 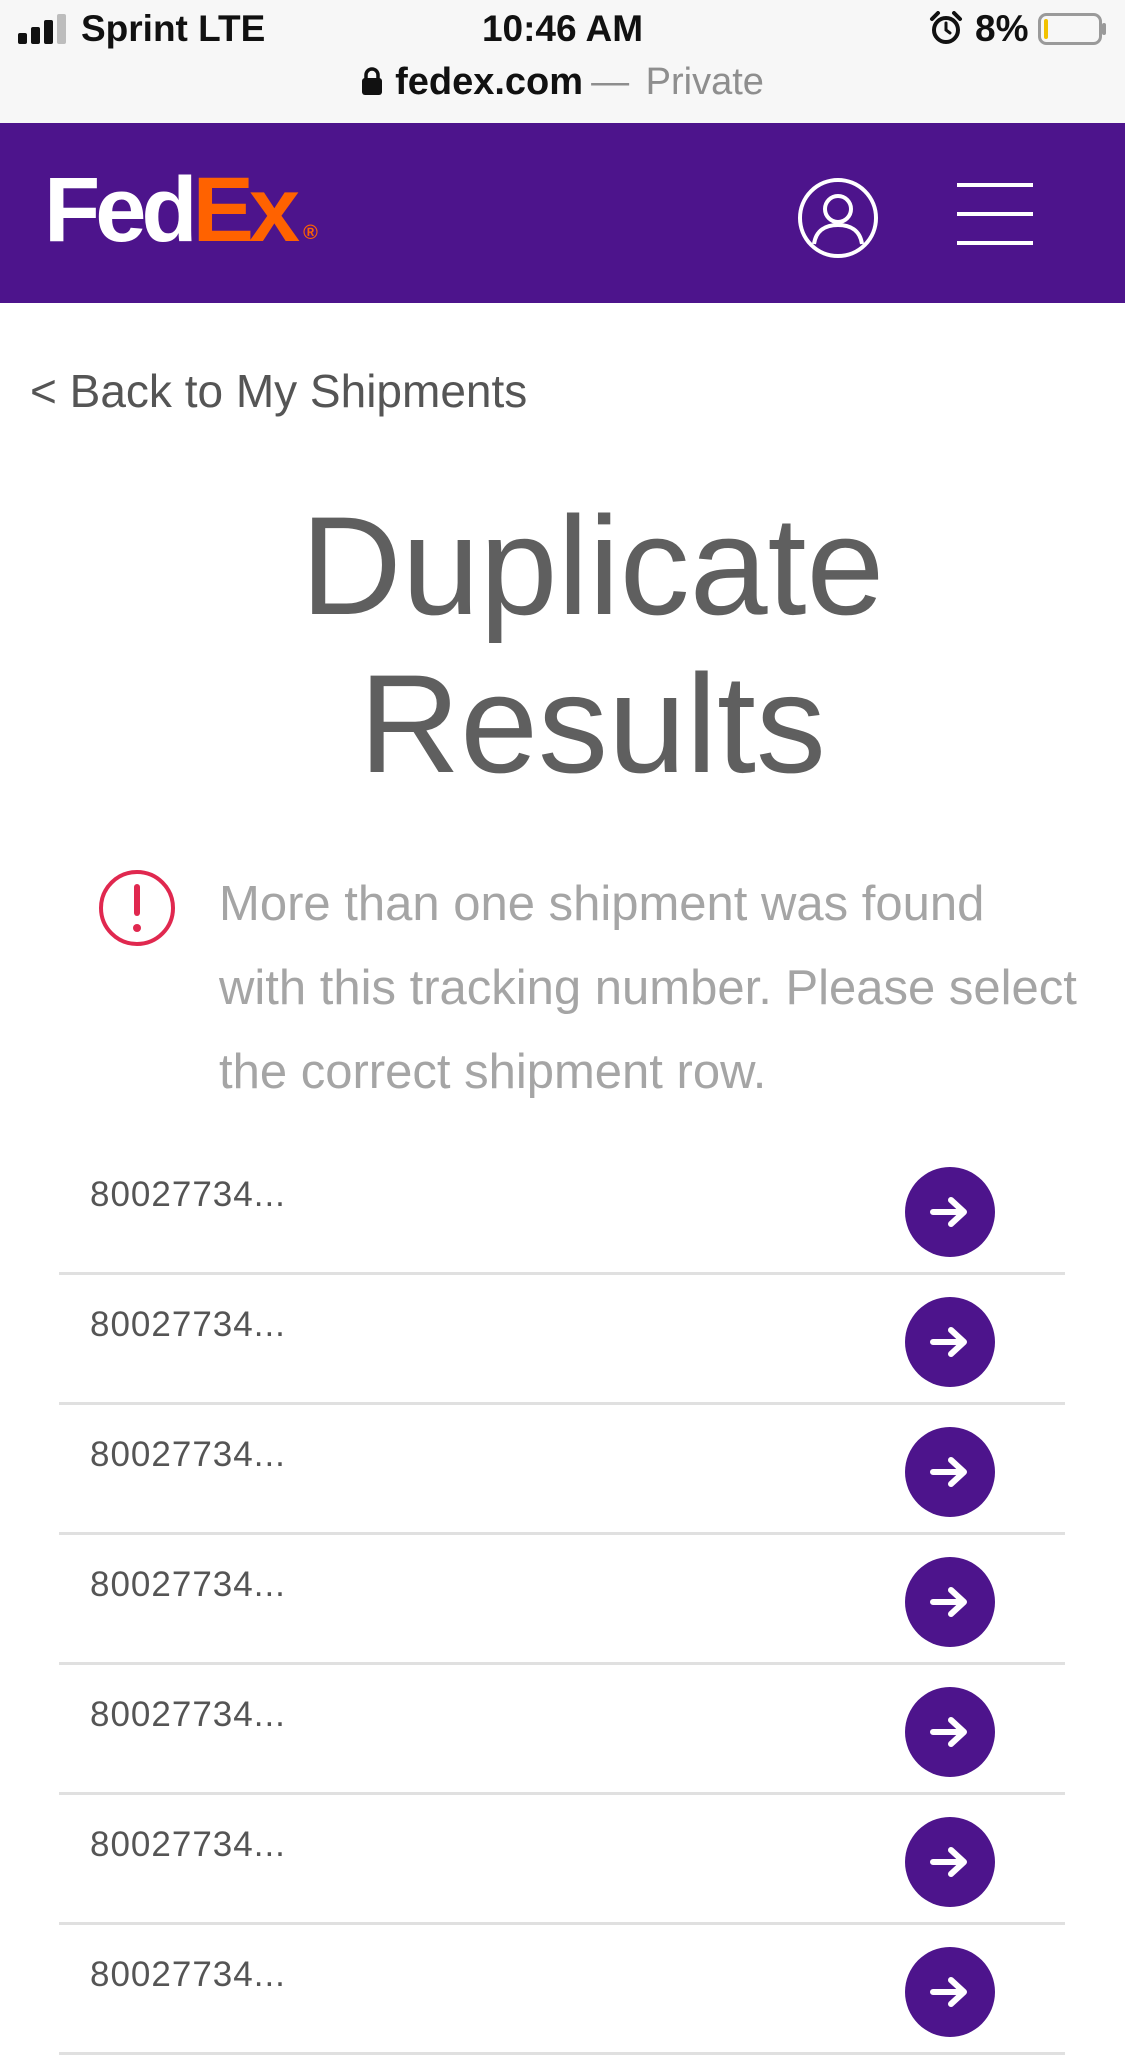 What do you see at coordinates (592, 723) in the screenshot?
I see `page-title-line-2: Results` at bounding box center [592, 723].